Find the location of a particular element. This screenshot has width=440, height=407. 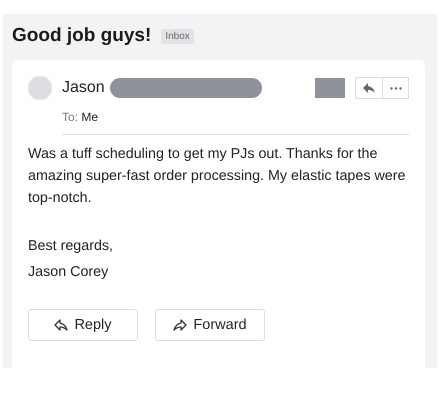

avatar-icon is located at coordinates (40, 88).